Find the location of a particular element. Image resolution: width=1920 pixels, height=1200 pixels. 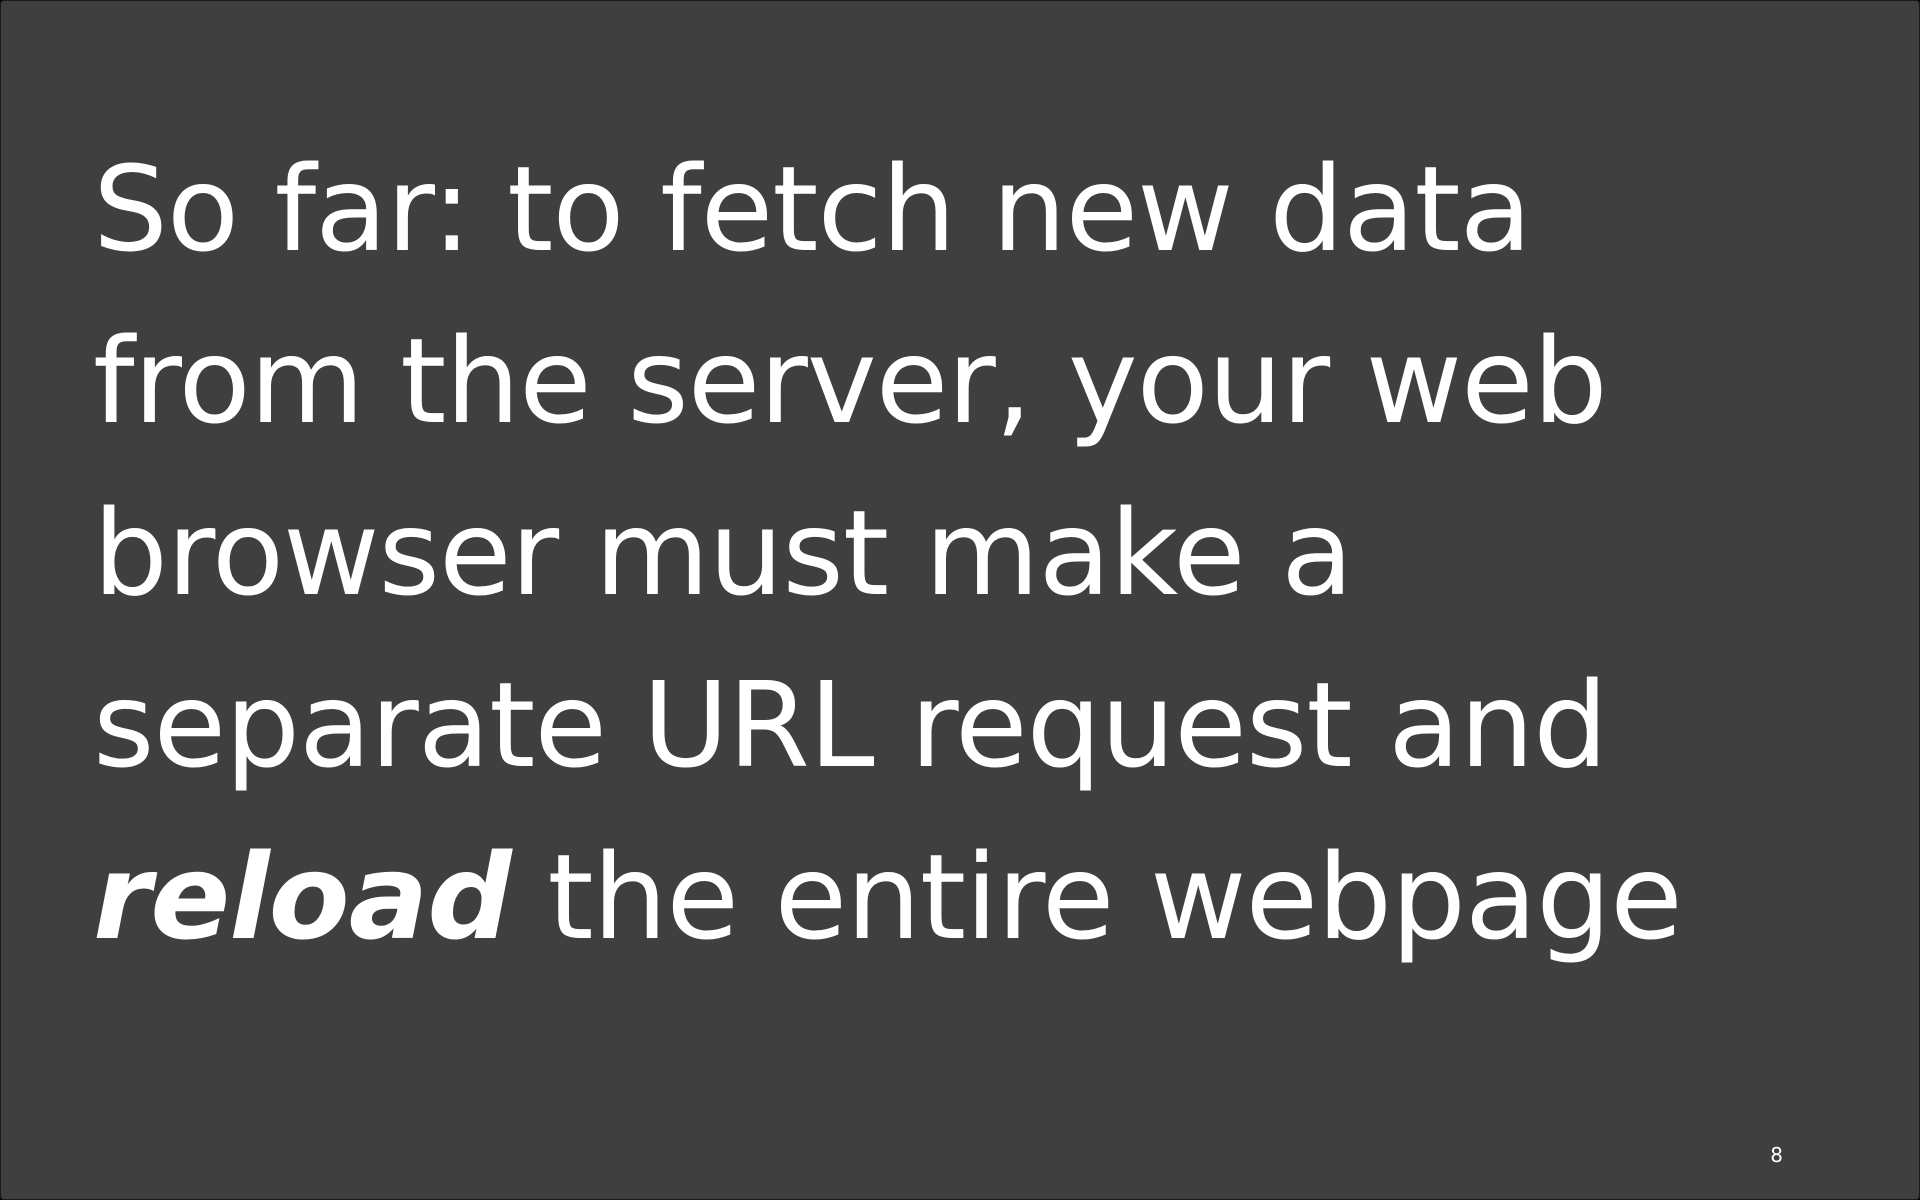

text-line-4: separate URL request and is located at coordinates (850, 725).